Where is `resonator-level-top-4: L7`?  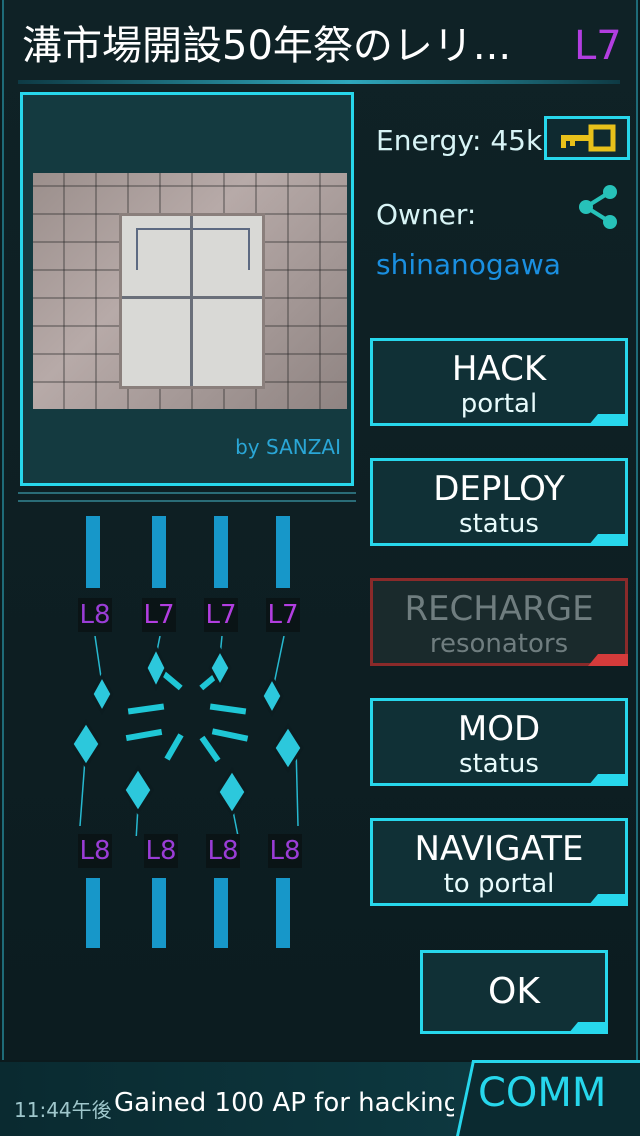 resonator-level-top-4: L7 is located at coordinates (283, 615).